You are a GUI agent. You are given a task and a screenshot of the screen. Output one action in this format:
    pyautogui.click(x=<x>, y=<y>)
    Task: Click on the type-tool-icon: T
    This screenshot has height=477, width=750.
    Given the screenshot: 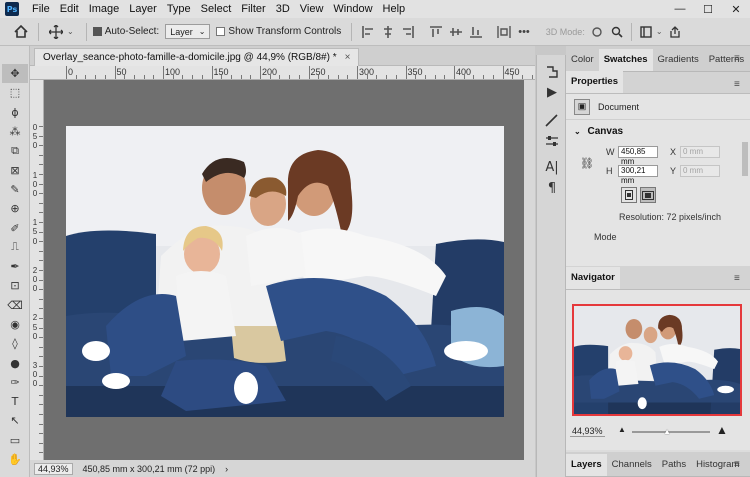 What is the action you would take?
    pyautogui.click(x=15, y=401)
    